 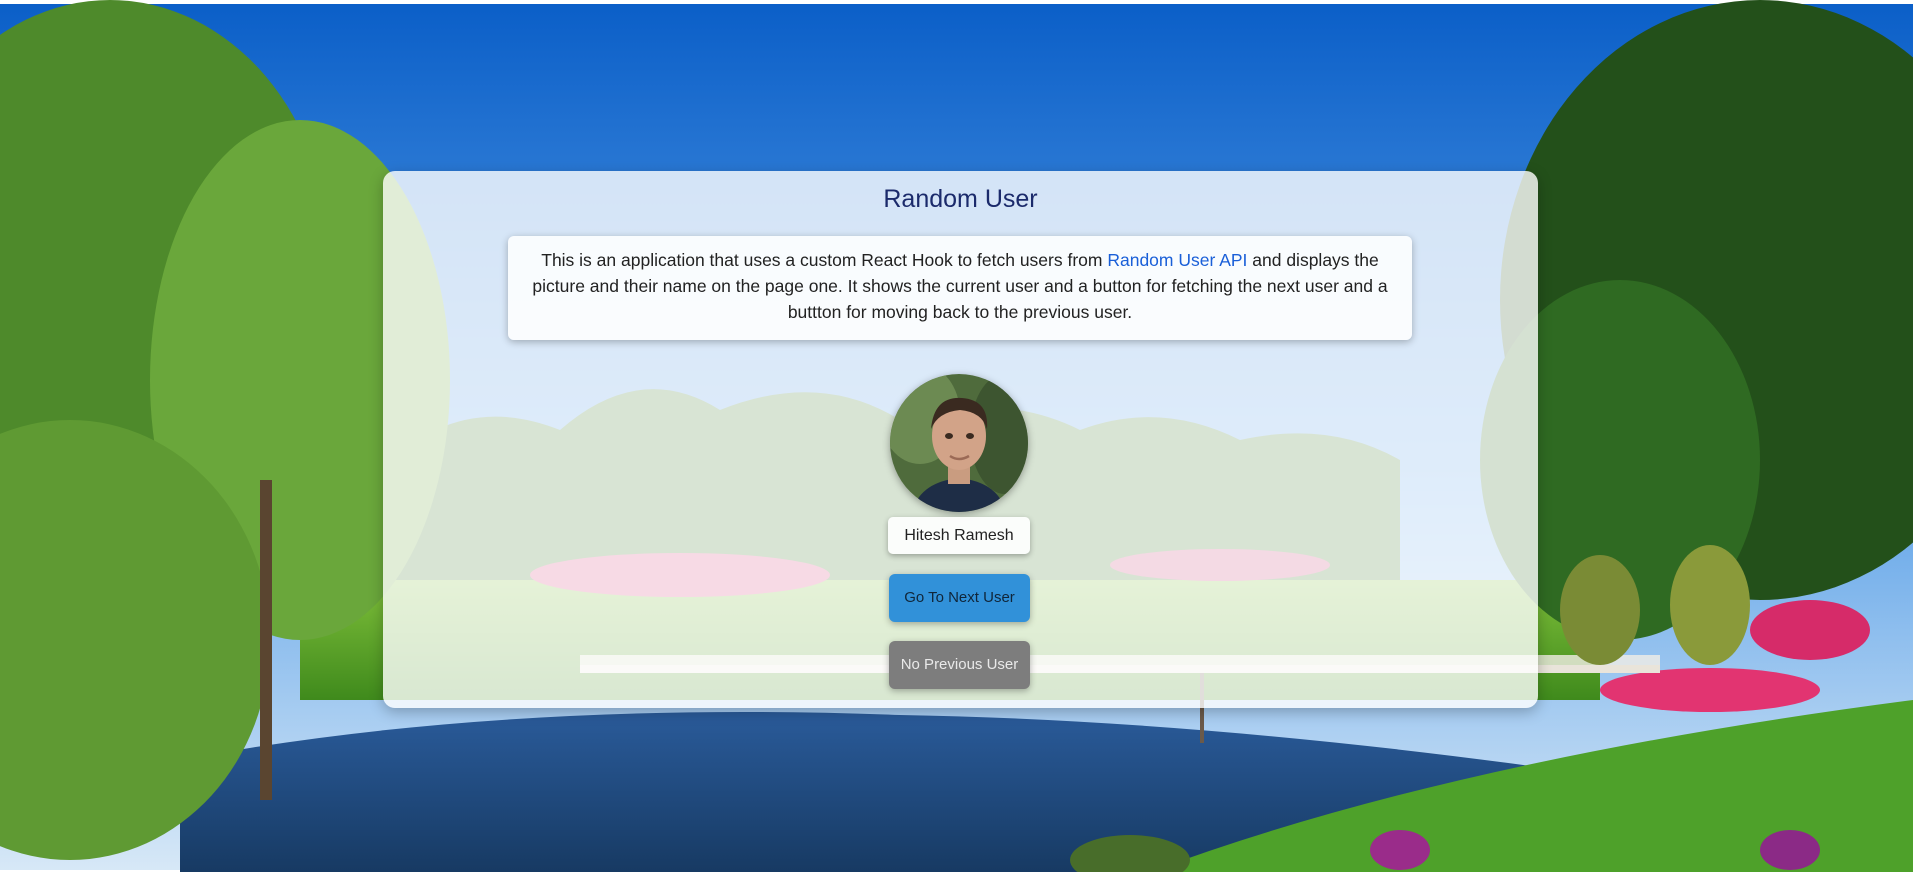 I want to click on page-title: Random User, so click(x=960, y=199).